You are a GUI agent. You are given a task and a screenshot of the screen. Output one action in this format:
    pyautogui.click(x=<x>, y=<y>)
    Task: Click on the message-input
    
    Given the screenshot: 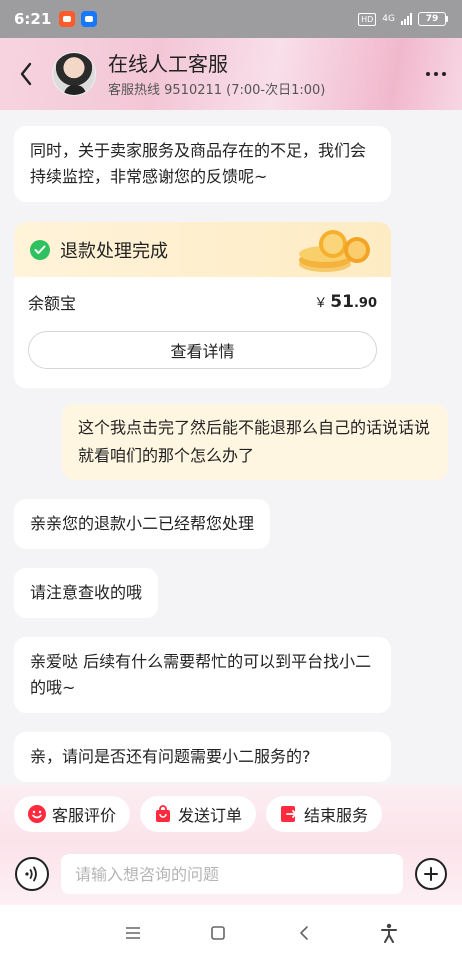 What is the action you would take?
    pyautogui.click(x=232, y=874)
    